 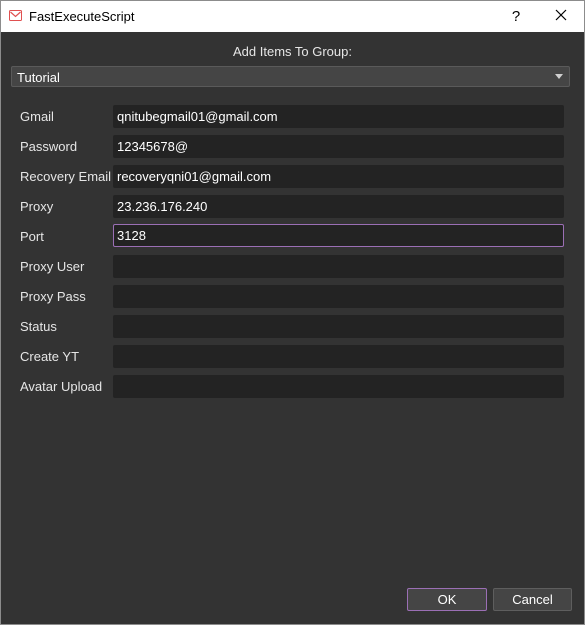 I want to click on gmail-label: Gmail, so click(x=37, y=116).